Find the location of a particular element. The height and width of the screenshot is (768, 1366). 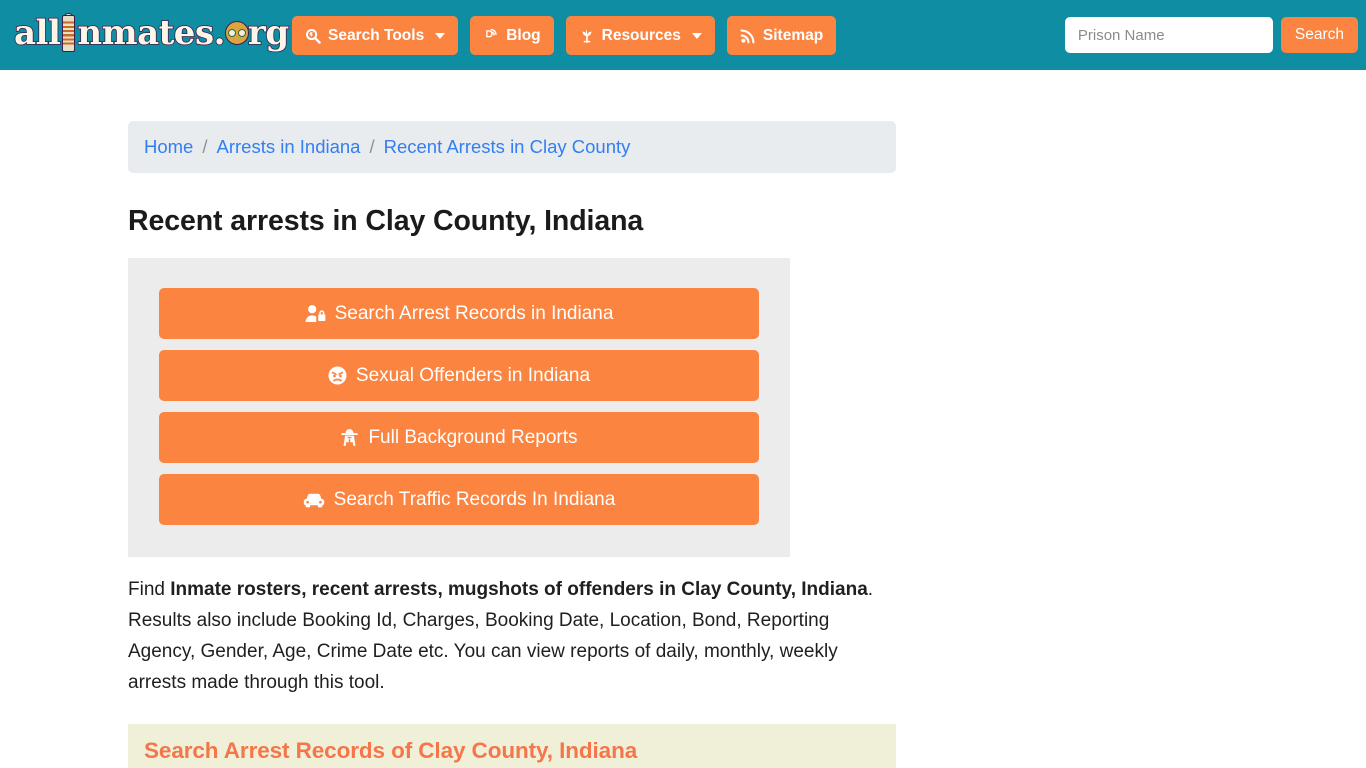

site-logo: all nmates. rg is located at coordinates (151, 33).